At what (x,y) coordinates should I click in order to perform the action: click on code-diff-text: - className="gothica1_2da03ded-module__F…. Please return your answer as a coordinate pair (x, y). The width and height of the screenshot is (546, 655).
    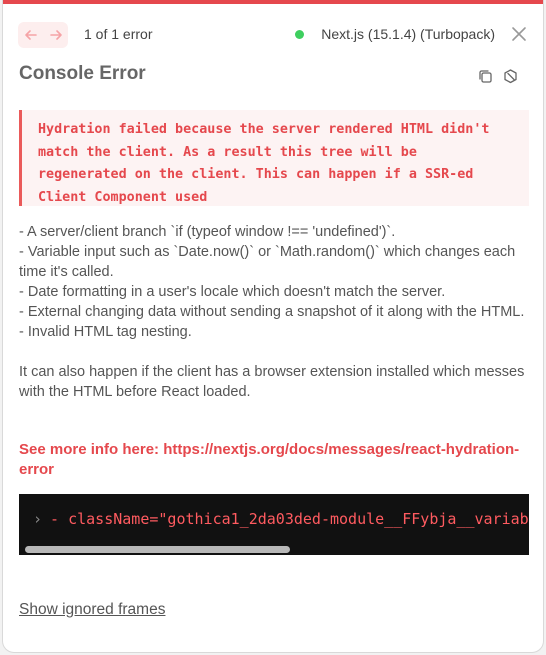
    Looking at the image, I should click on (289, 519).